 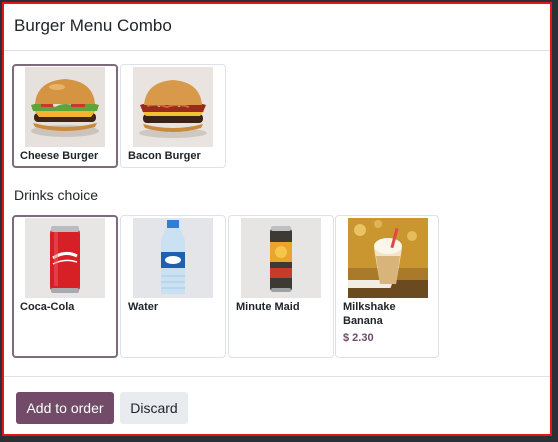 I want to click on product-name: Cheese Burger, so click(x=59, y=156).